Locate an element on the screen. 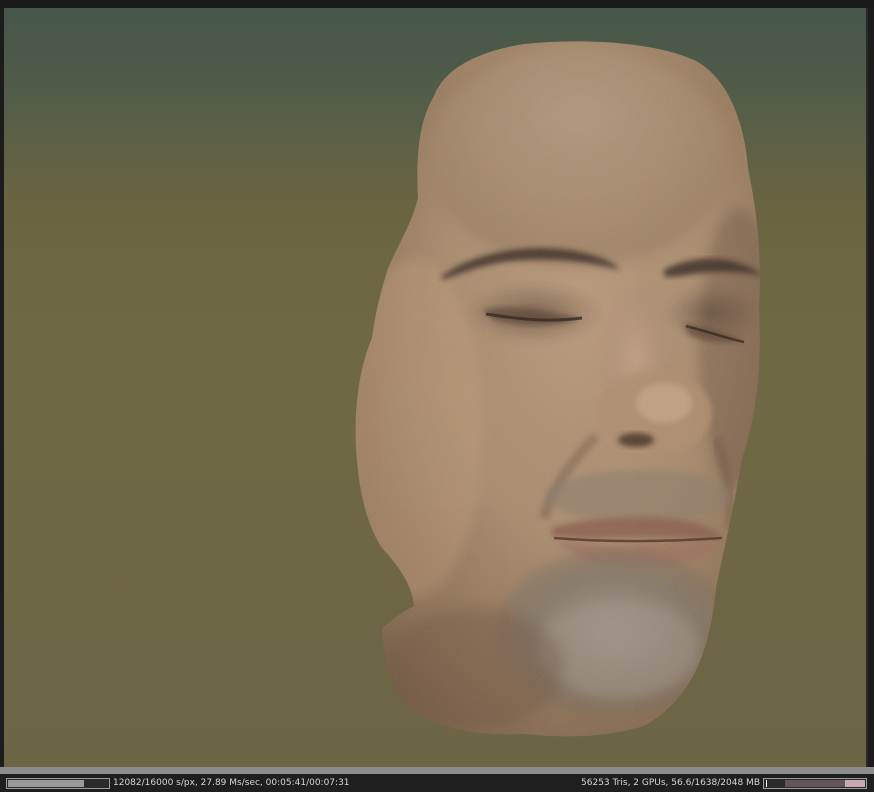 This screenshot has height=792, width=874. render-progress-fill is located at coordinates (46, 783).